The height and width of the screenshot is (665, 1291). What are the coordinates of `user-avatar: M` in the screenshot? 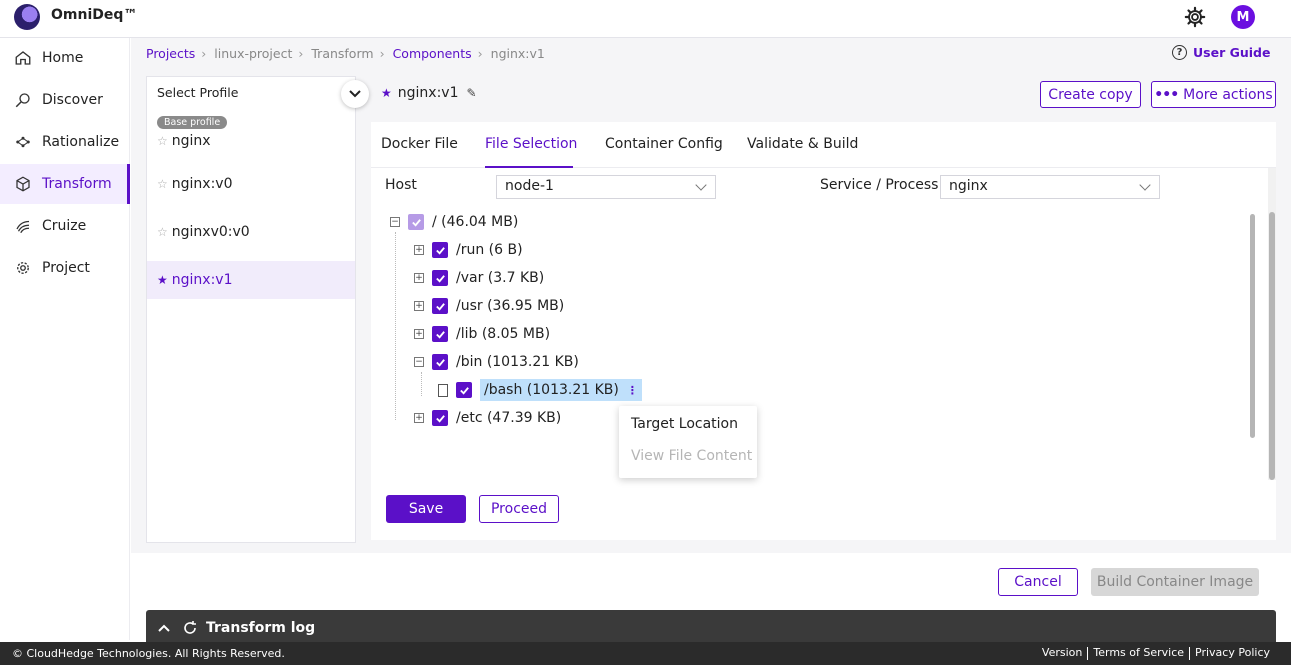 It's located at (1243, 17).